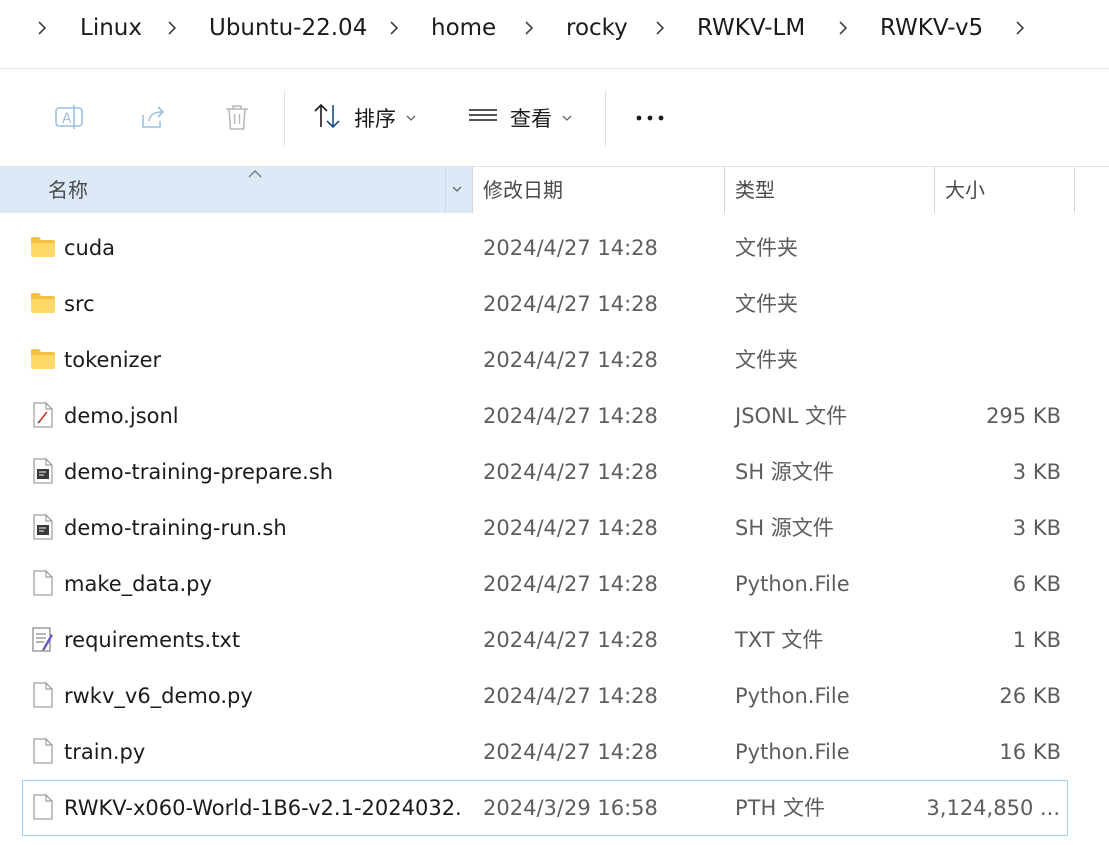 This screenshot has height=845, width=1109. What do you see at coordinates (965, 190) in the screenshot?
I see `column-size-header: 大小` at bounding box center [965, 190].